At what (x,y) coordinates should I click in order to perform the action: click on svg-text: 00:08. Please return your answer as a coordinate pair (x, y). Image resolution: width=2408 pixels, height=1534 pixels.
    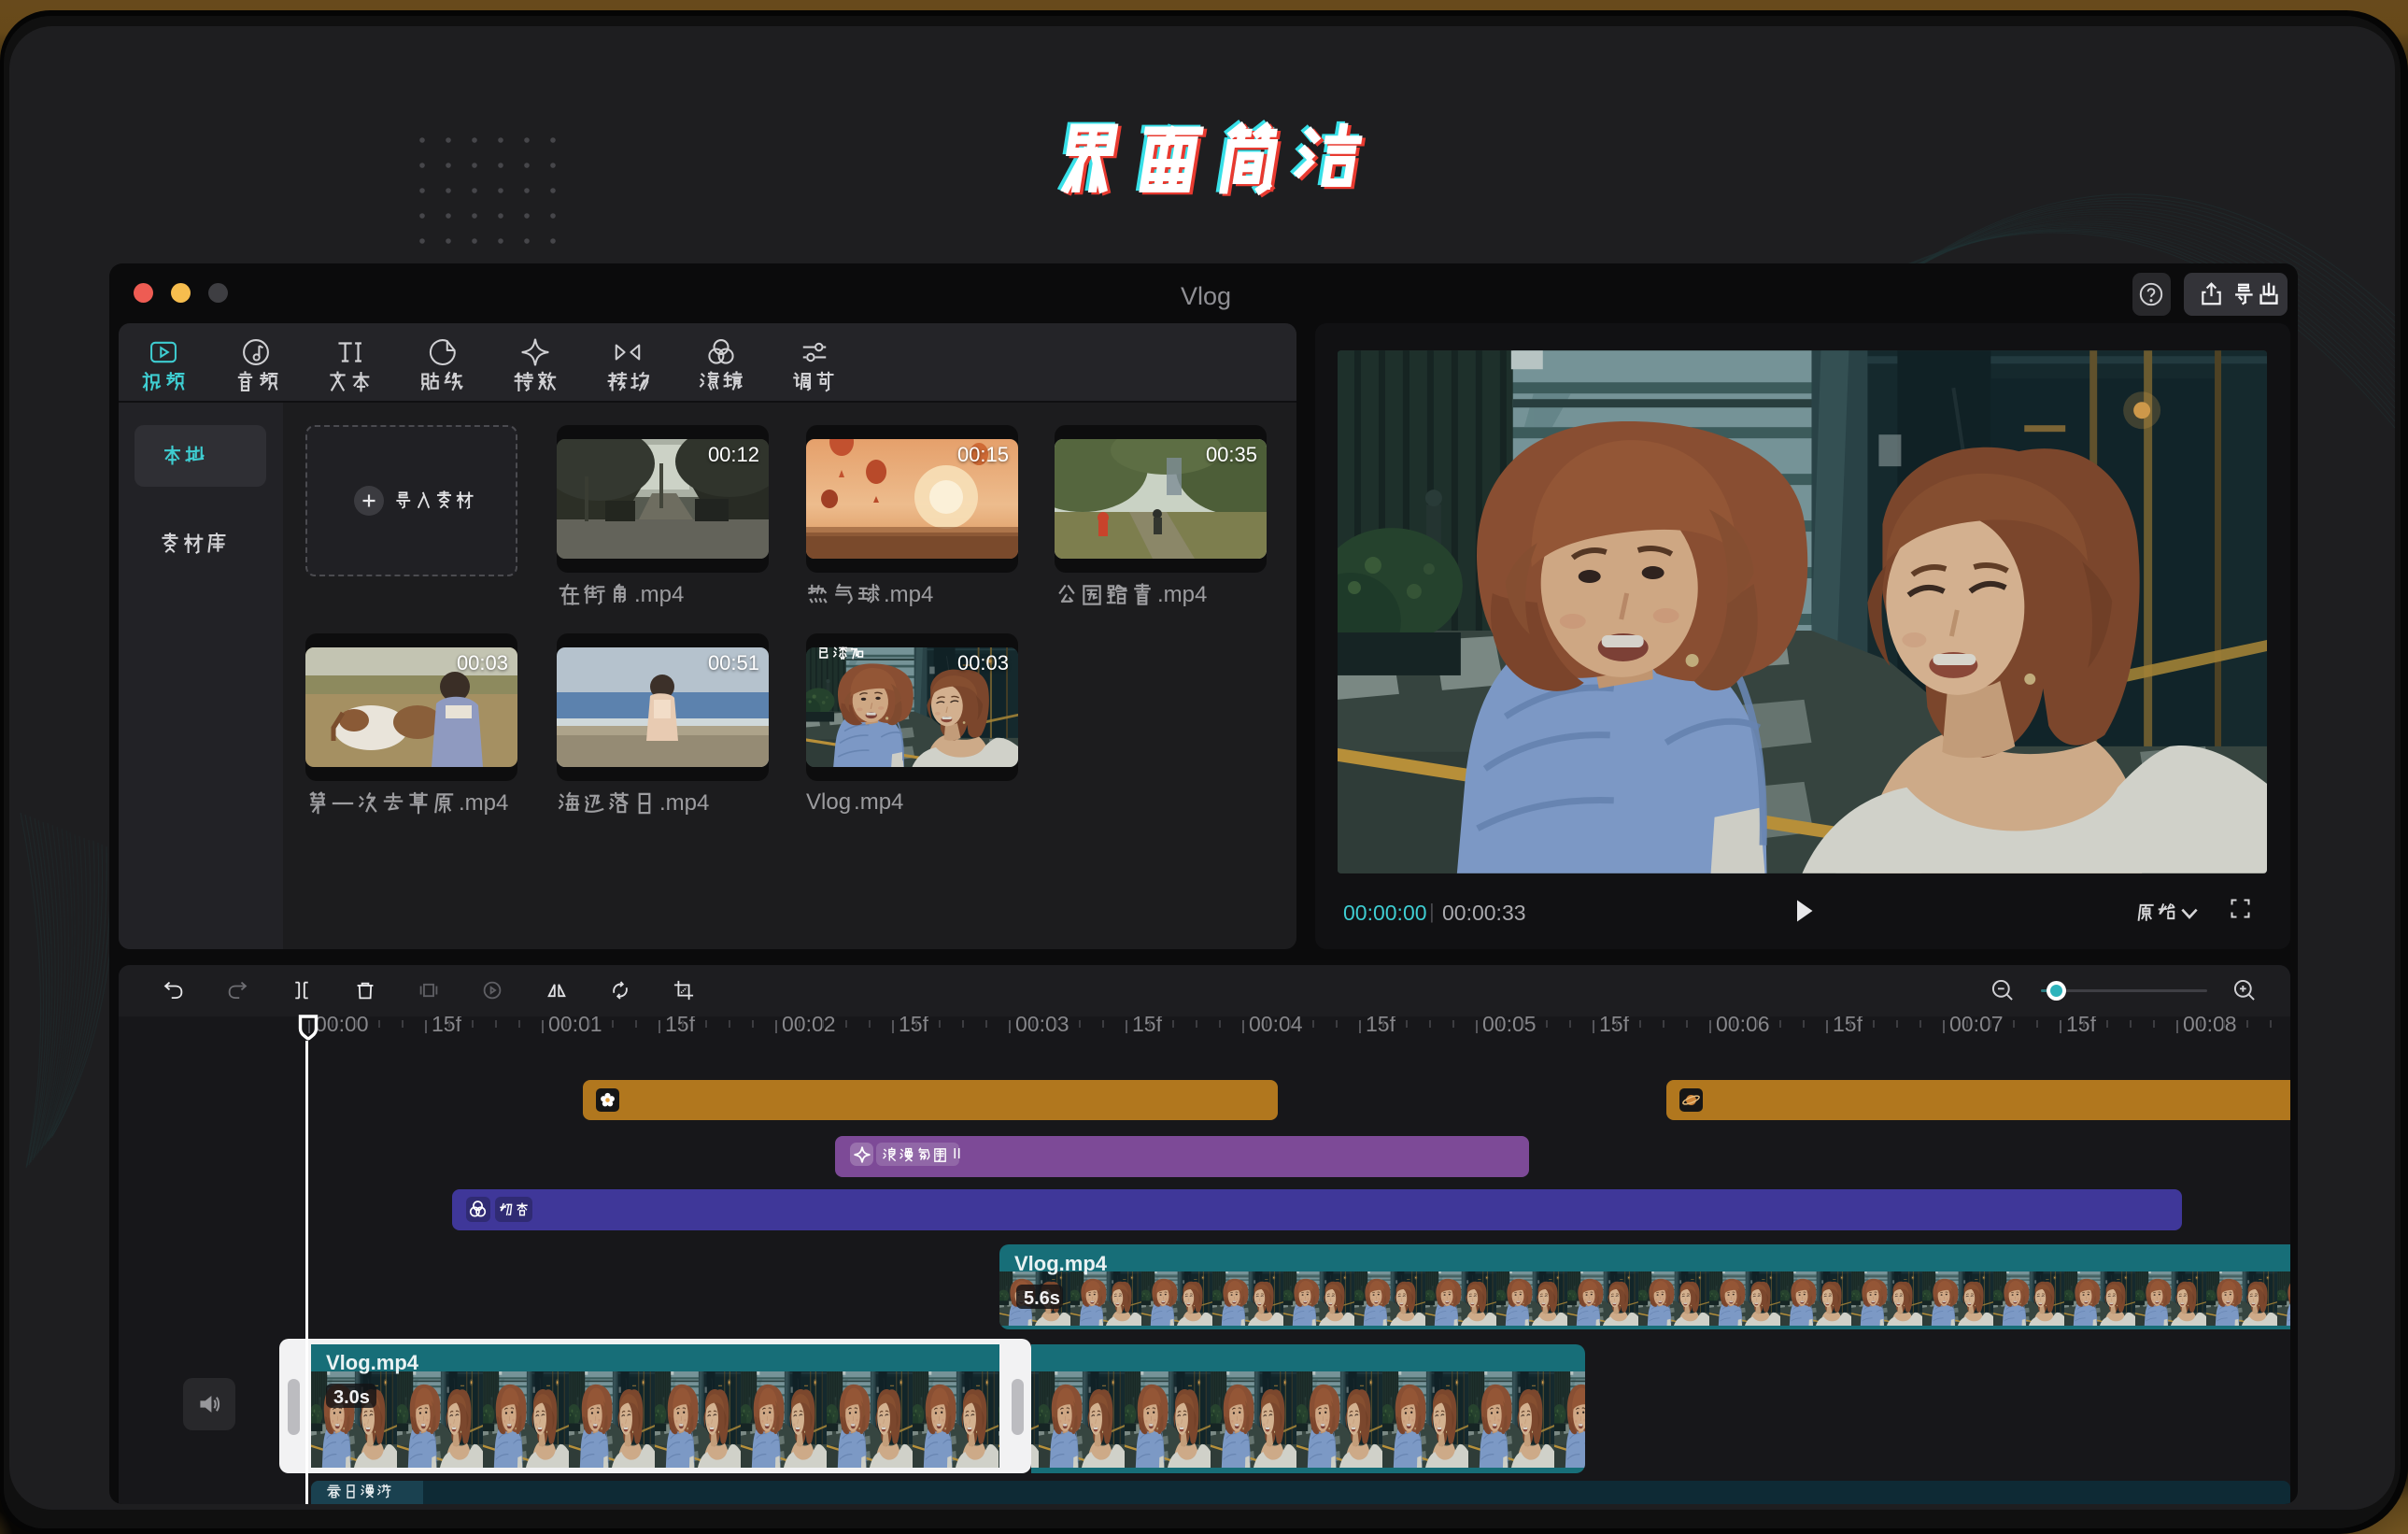
    Looking at the image, I should click on (2210, 1026).